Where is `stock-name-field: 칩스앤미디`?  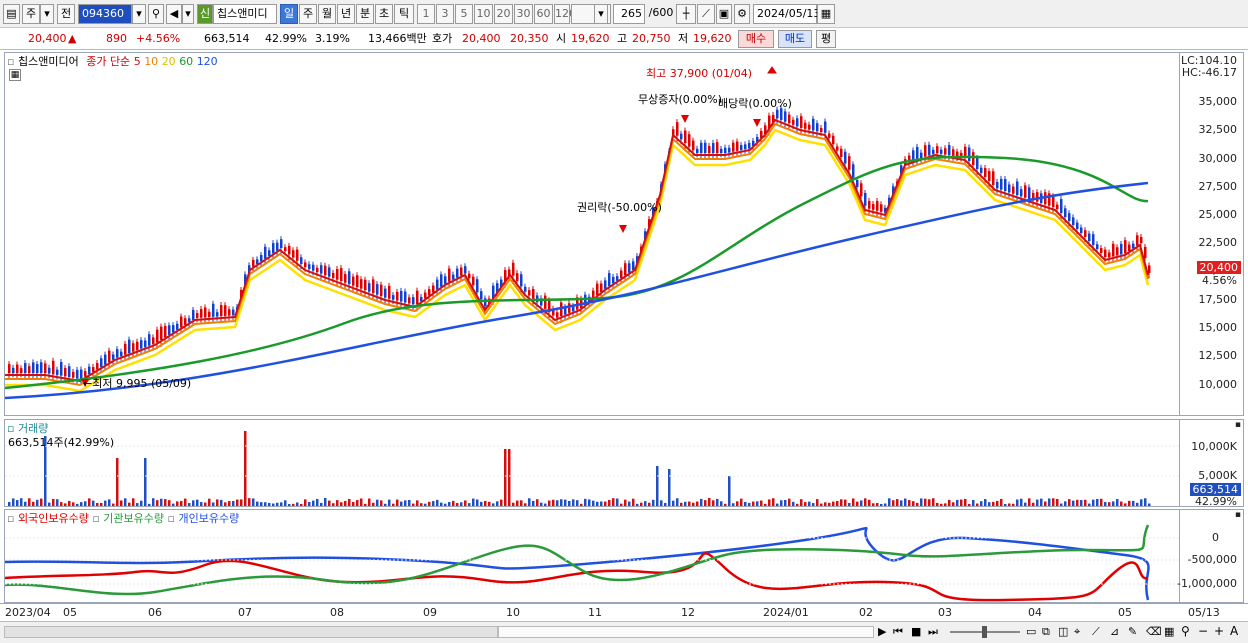
stock-name-field: 칩스앤미디 is located at coordinates (245, 14).